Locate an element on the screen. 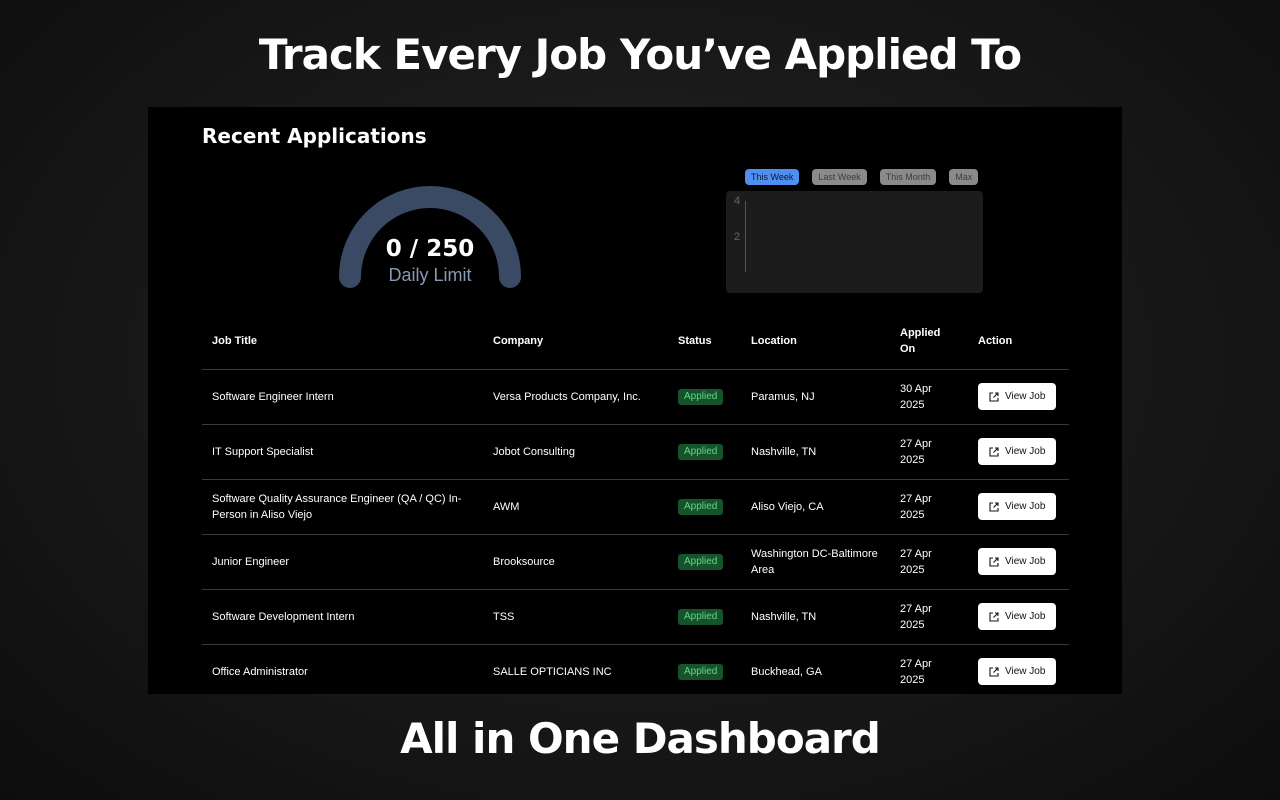  location-cell: Paramus, NJ is located at coordinates (815, 397).